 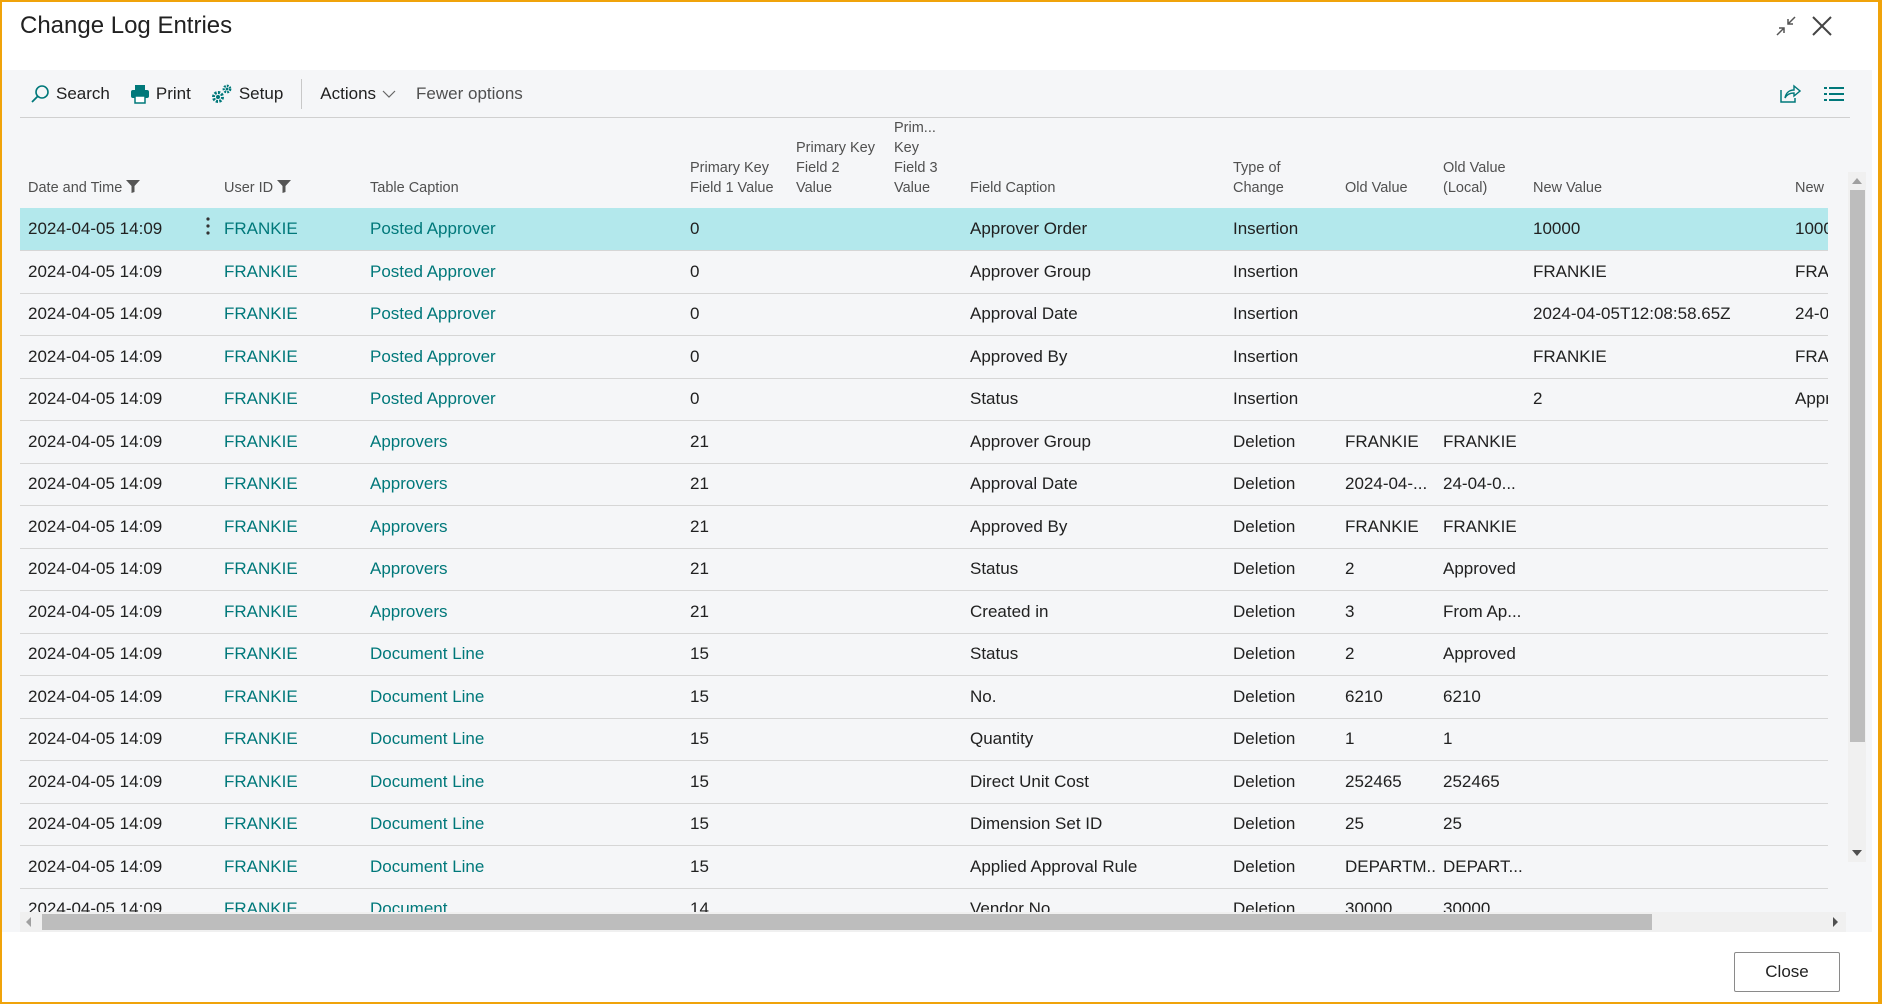 What do you see at coordinates (1822, 26) in the screenshot?
I see `close-window-button` at bounding box center [1822, 26].